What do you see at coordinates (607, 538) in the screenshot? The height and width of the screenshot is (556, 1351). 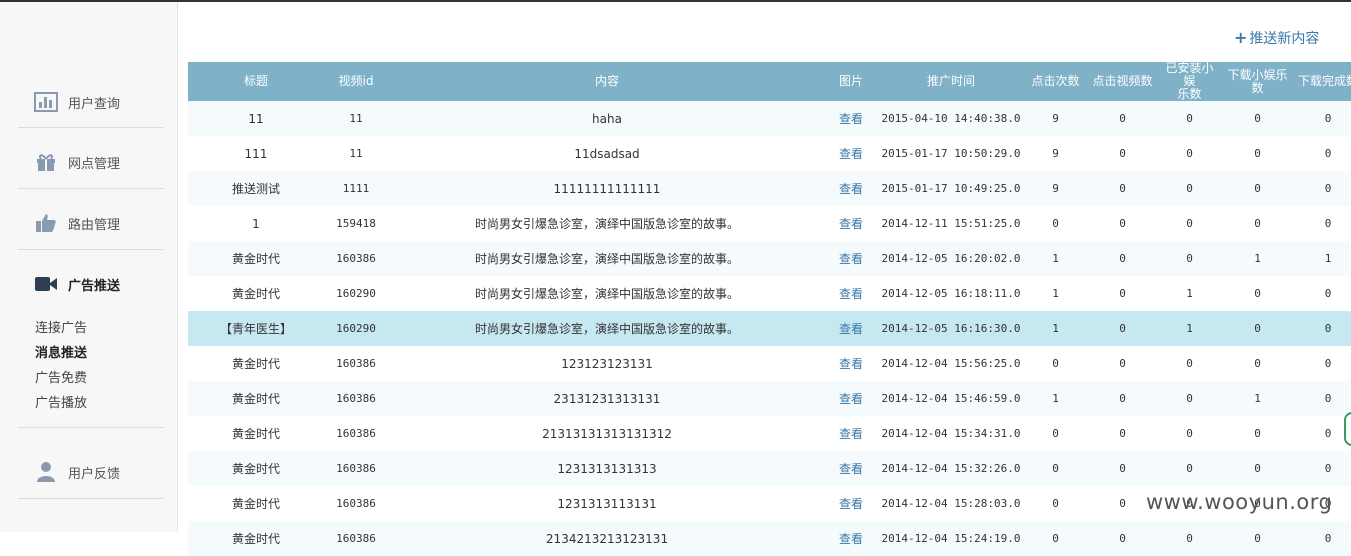 I see `cell-content: 2134213213123131` at bounding box center [607, 538].